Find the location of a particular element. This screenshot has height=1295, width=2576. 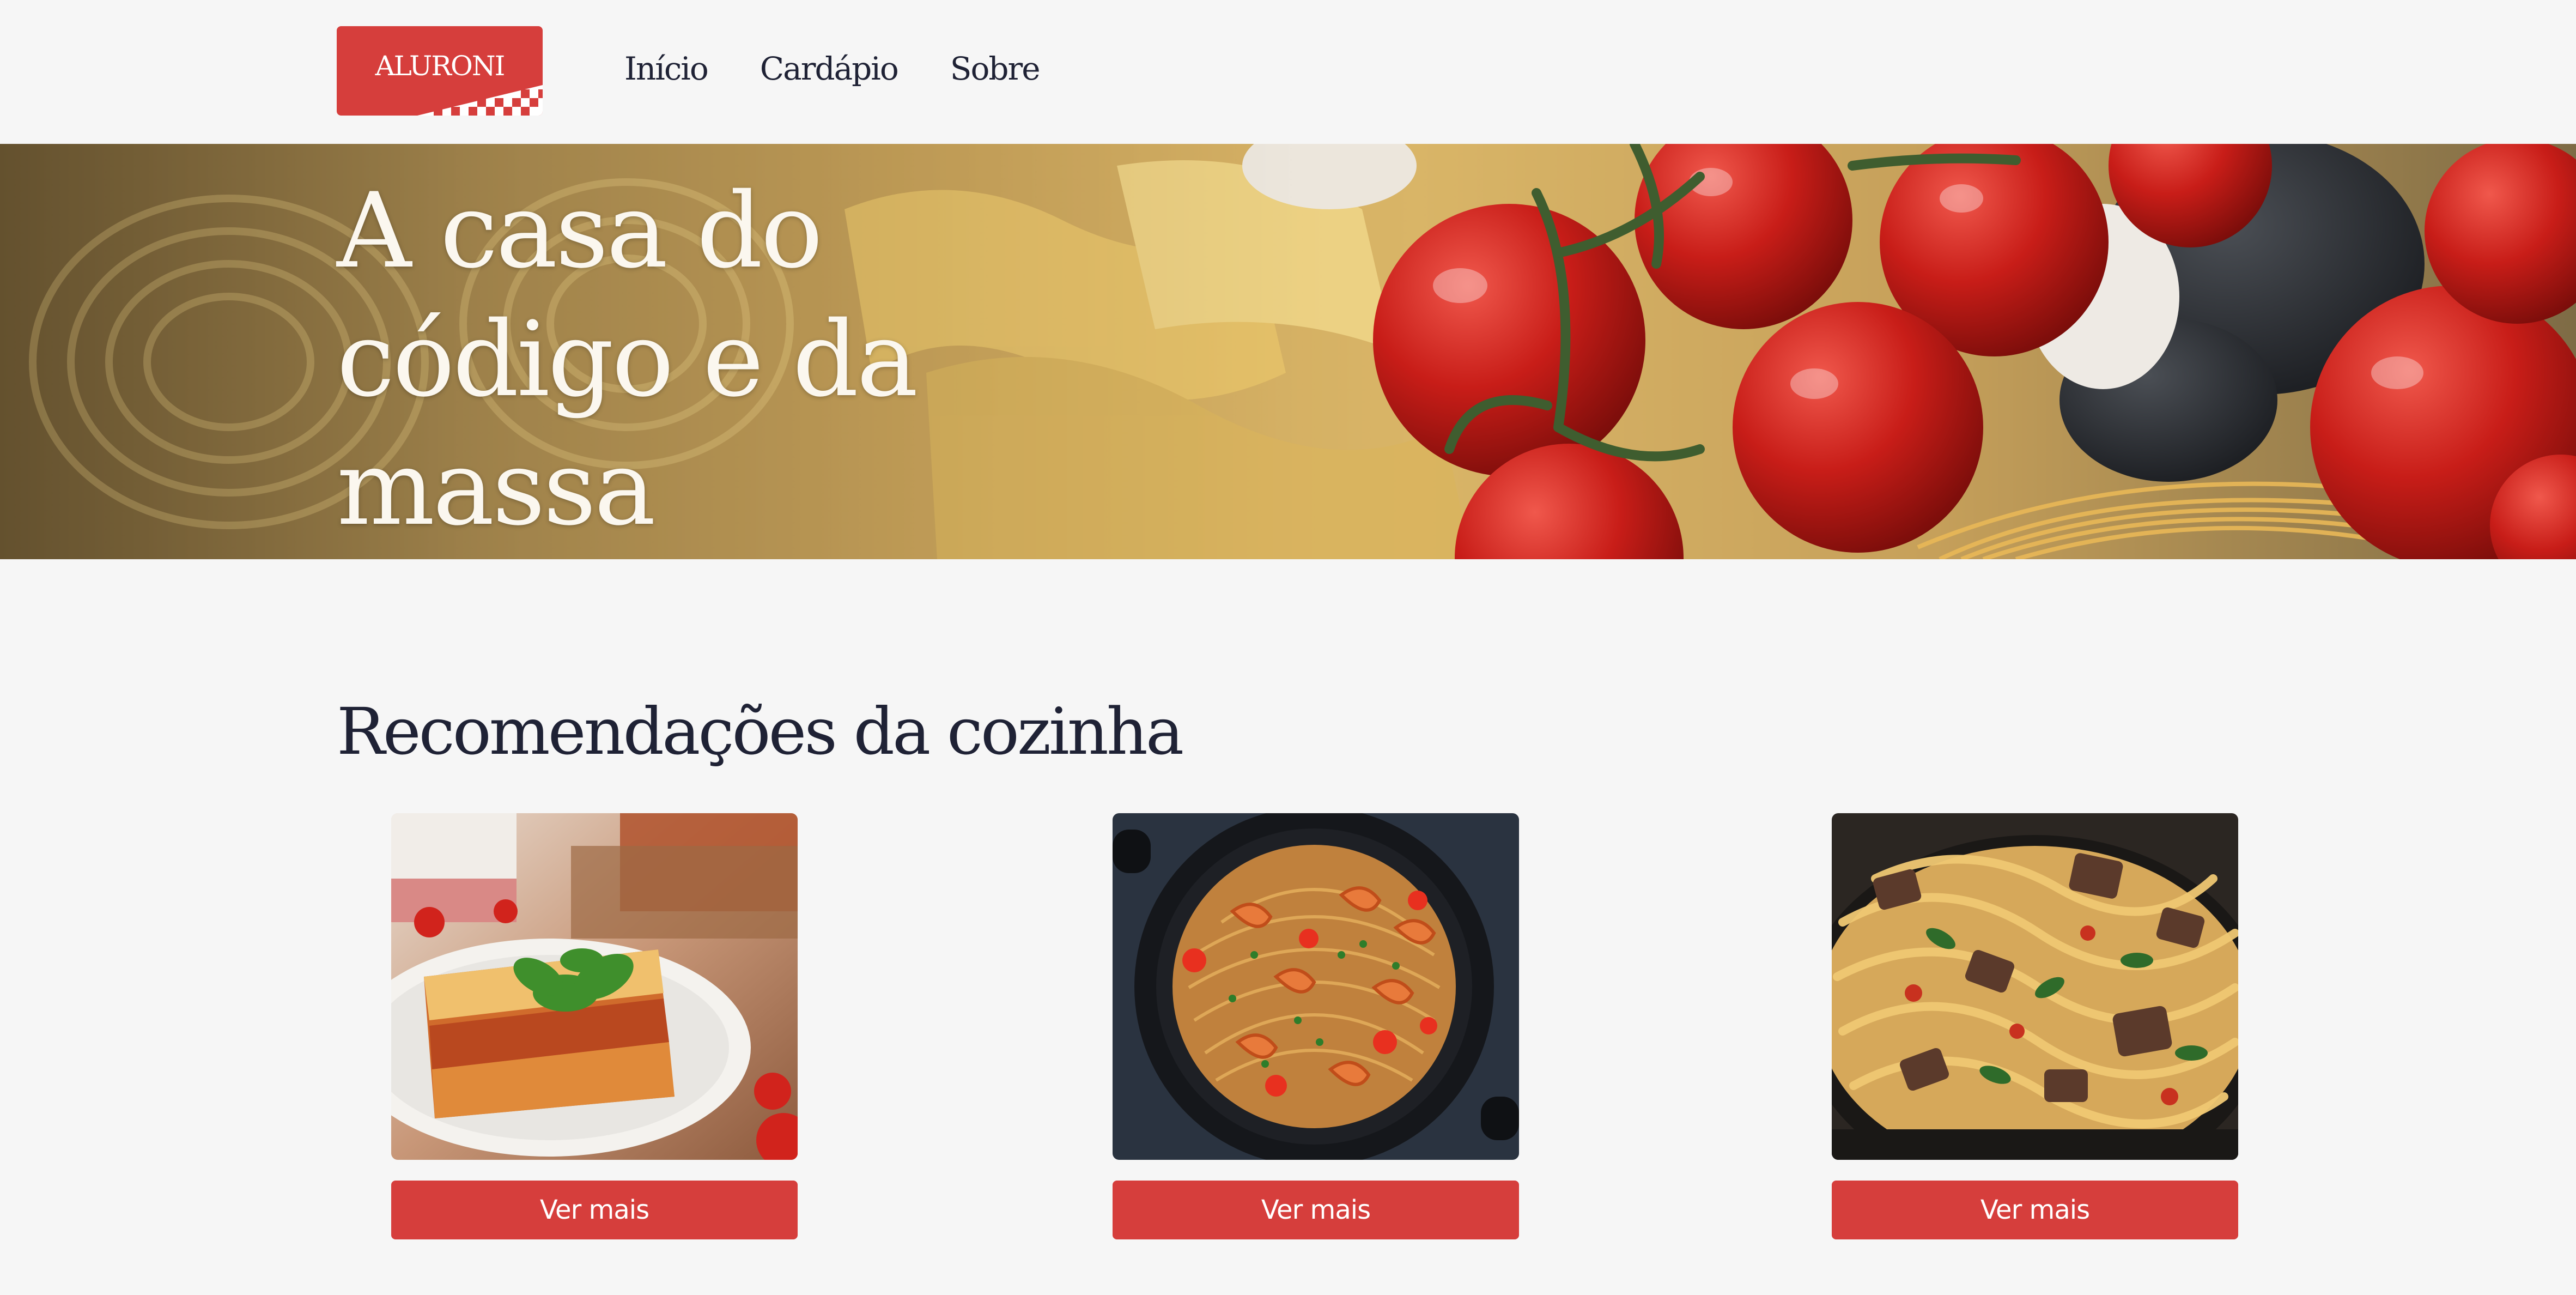

beef-fettuccine-photo is located at coordinates (2035, 986).